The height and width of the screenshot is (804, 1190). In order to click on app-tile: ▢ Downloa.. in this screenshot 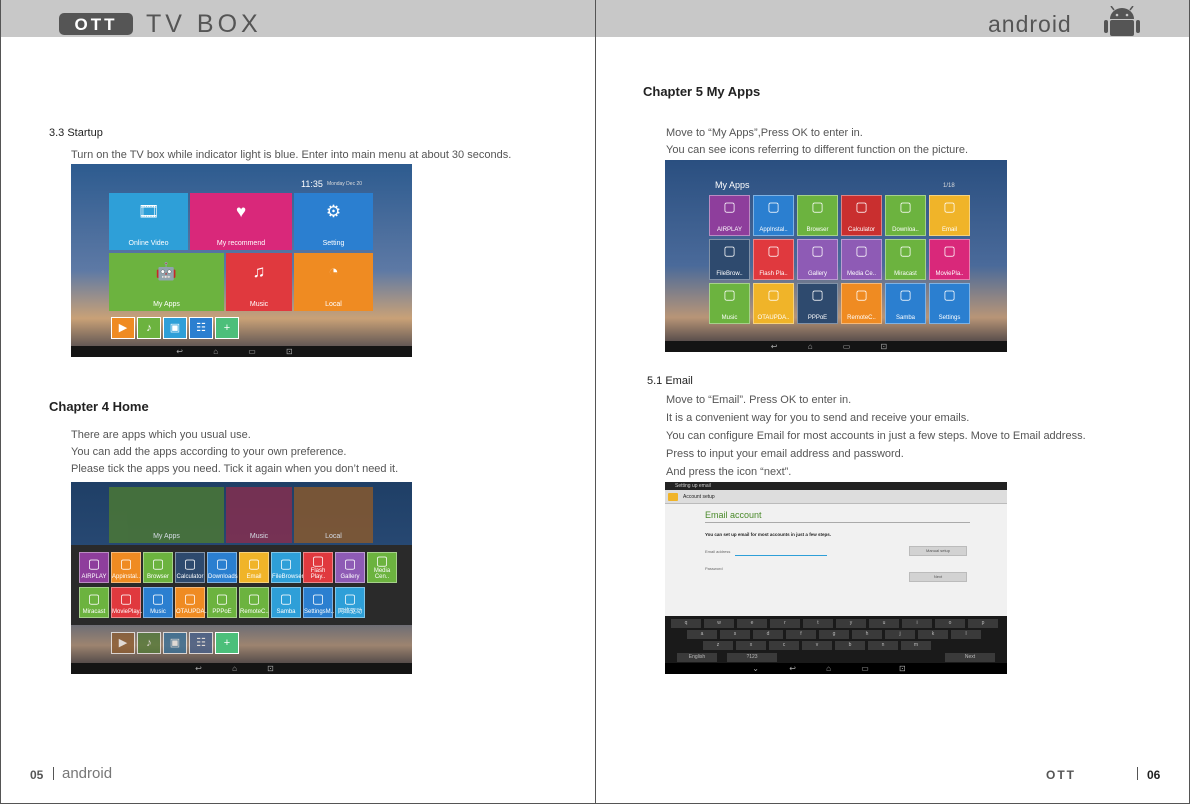, I will do `click(905, 215)`.